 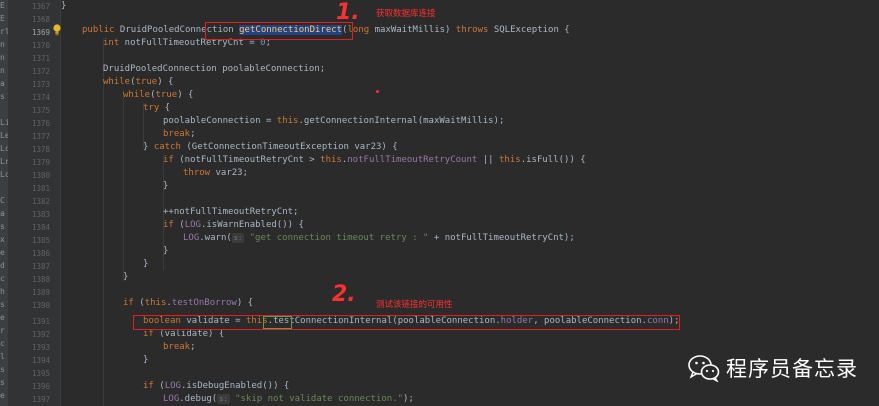 I want to click on code-line-1367: }, so click(x=63, y=6).